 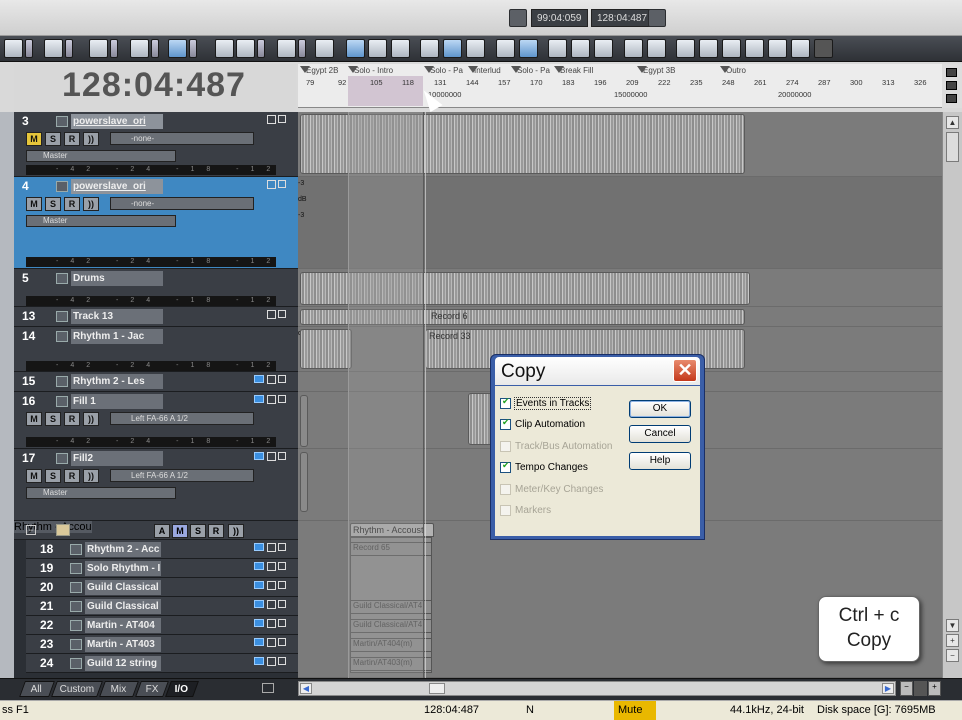 What do you see at coordinates (660, 409) in the screenshot?
I see `ok-button: OK` at bounding box center [660, 409].